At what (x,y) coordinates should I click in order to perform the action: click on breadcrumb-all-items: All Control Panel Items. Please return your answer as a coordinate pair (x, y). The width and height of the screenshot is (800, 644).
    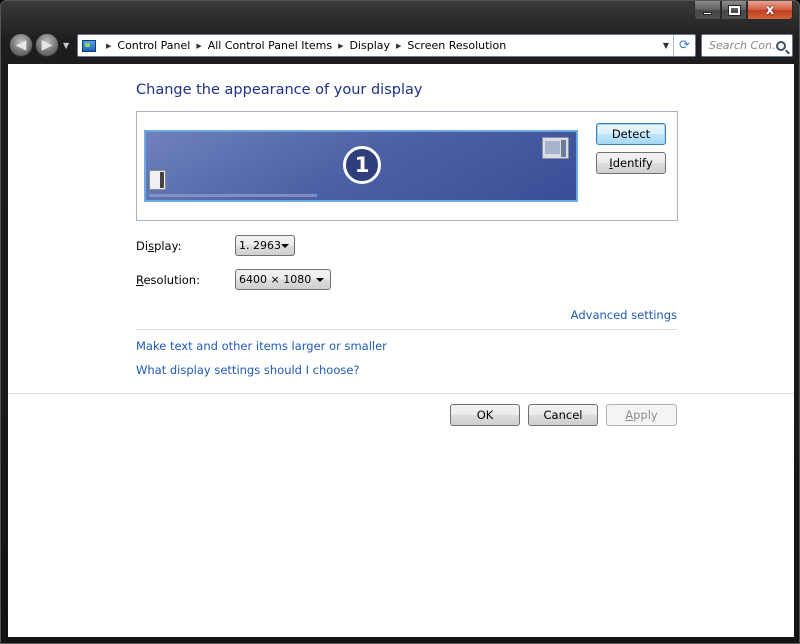
    Looking at the image, I should click on (270, 45).